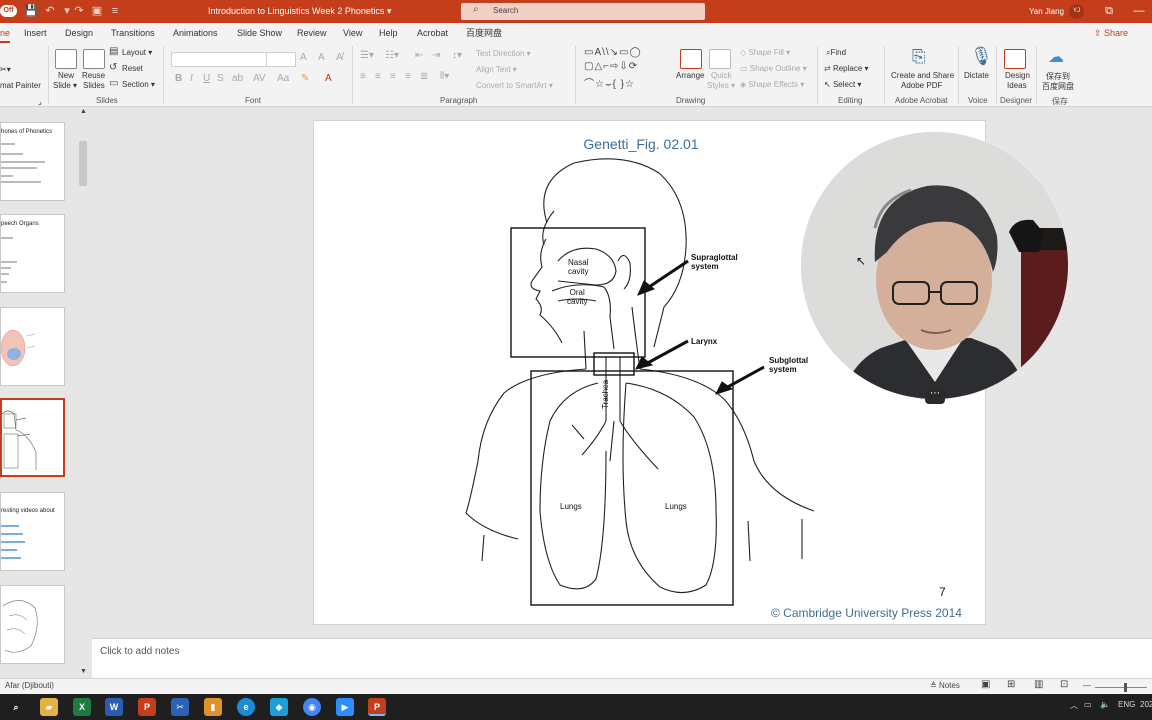 The image size is (1152, 720). Describe the element at coordinates (846, 68) in the screenshot. I see `replace-button: ⇄ Replace ▾` at that location.